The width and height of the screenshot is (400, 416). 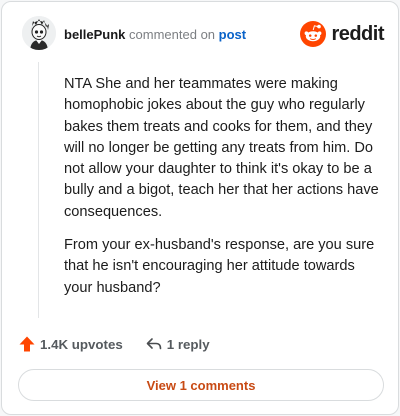 I want to click on view-comments-button: View 1 comments, so click(x=201, y=385).